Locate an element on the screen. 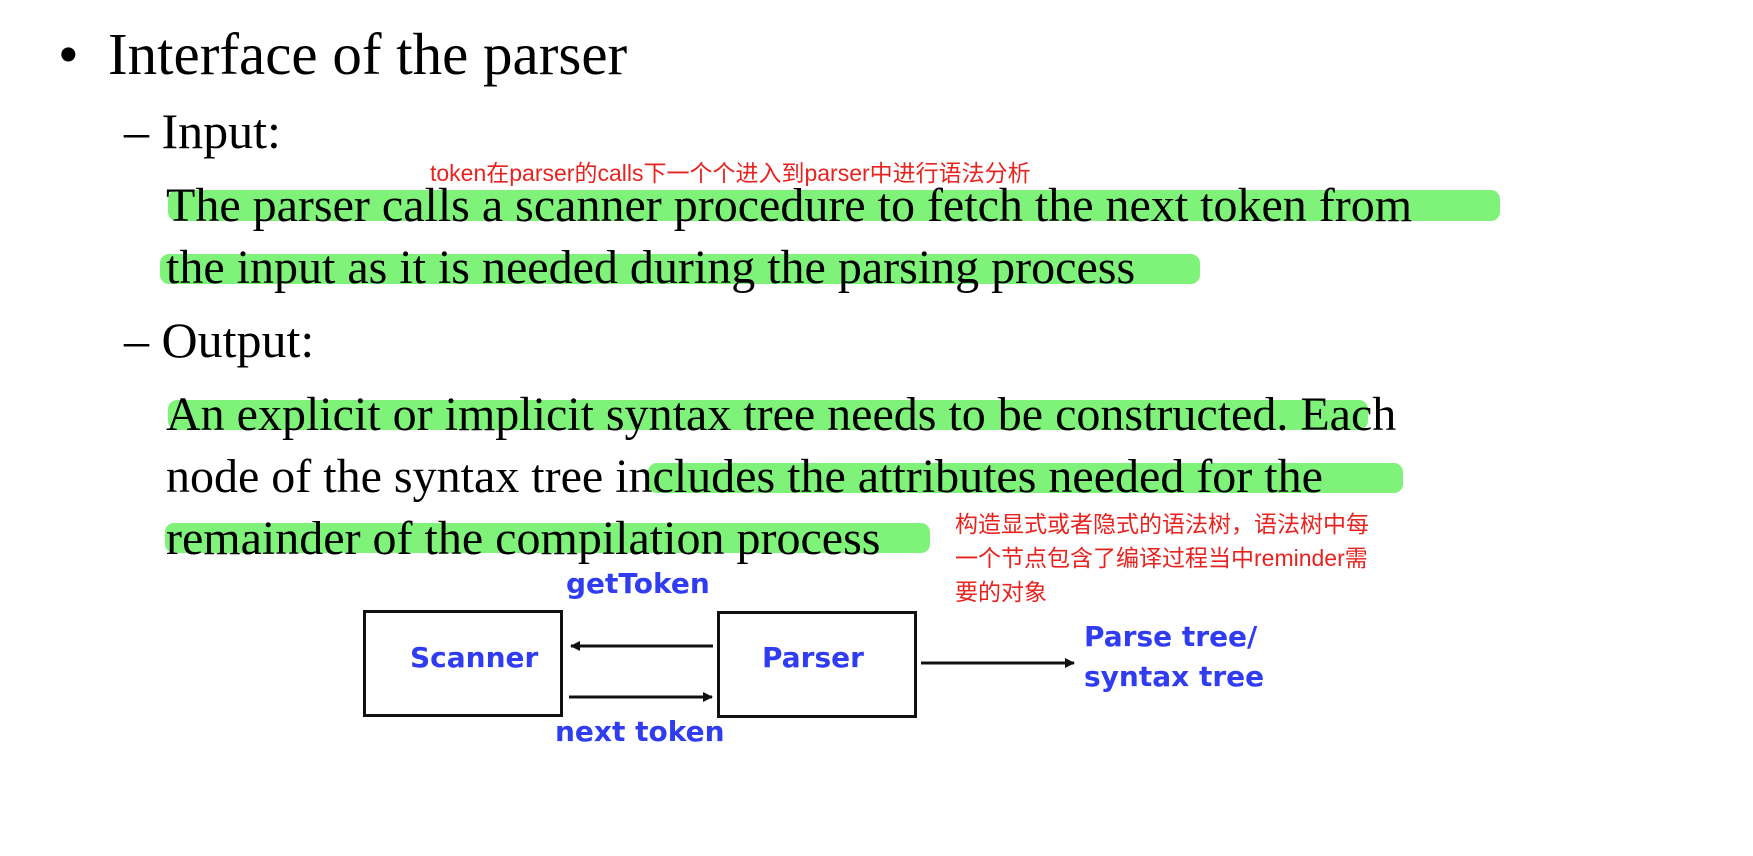 The height and width of the screenshot is (856, 1753). parse-tree-label-line2: syntax tree is located at coordinates (1174, 676).